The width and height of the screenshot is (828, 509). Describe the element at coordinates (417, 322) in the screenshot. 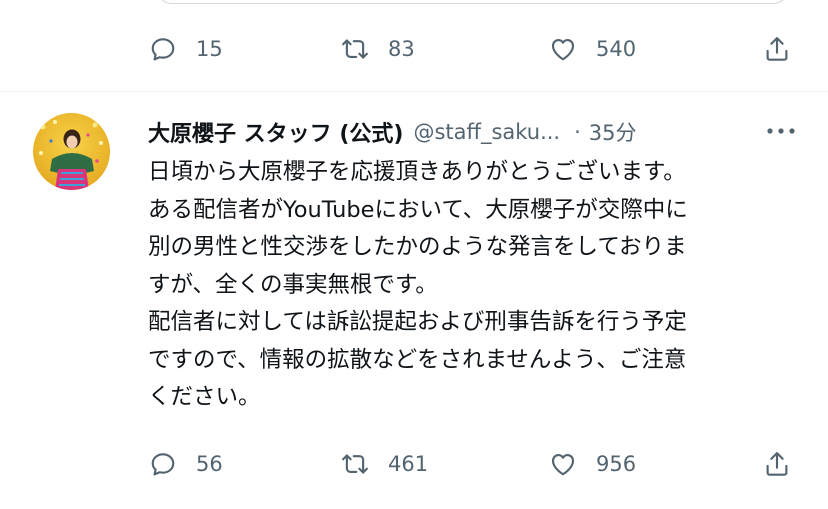

I see `tweet-text-line: 配信者に対しては訴訟提起および刑事告訴を行う予定` at that location.